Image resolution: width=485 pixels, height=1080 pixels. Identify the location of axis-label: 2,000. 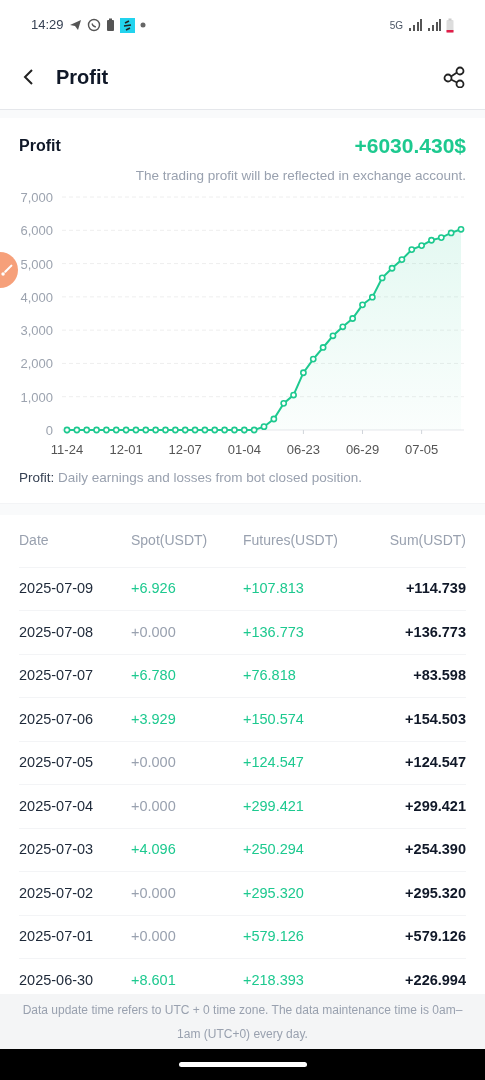
(36, 364).